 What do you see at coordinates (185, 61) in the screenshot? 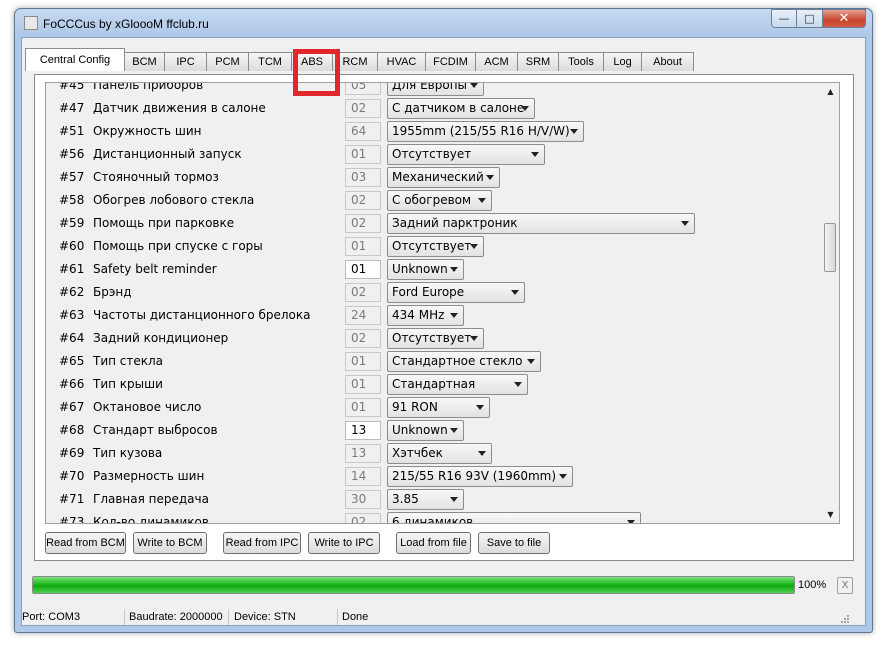
I see `tab-ipc: IPC` at bounding box center [185, 61].